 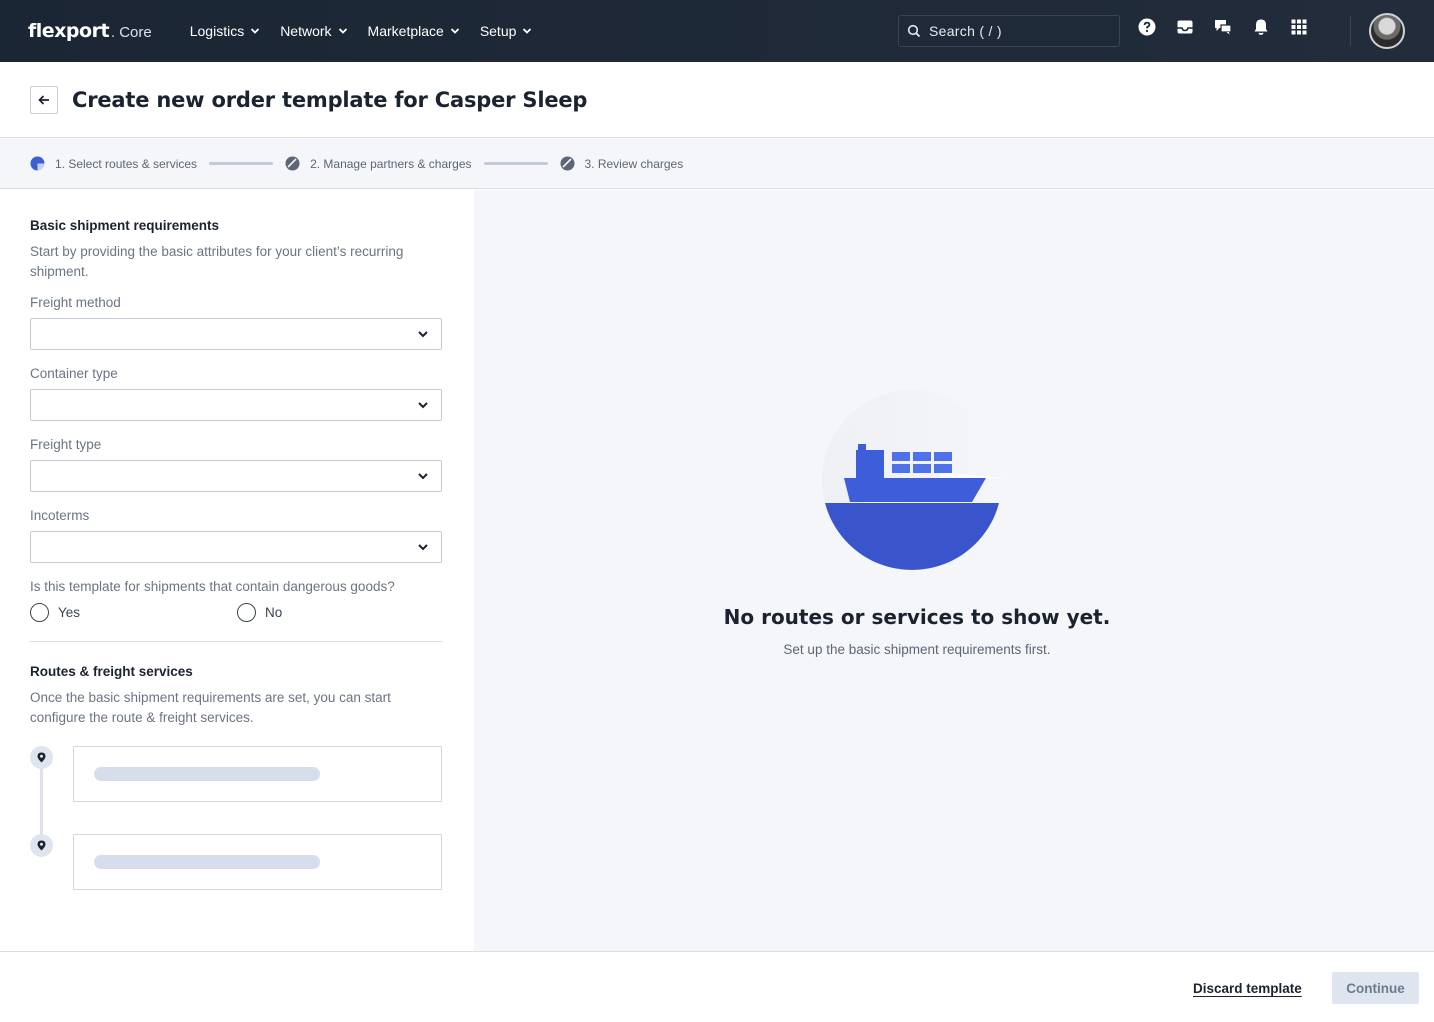 I want to click on nav-menu-marketplace: Marketplace, so click(x=414, y=31).